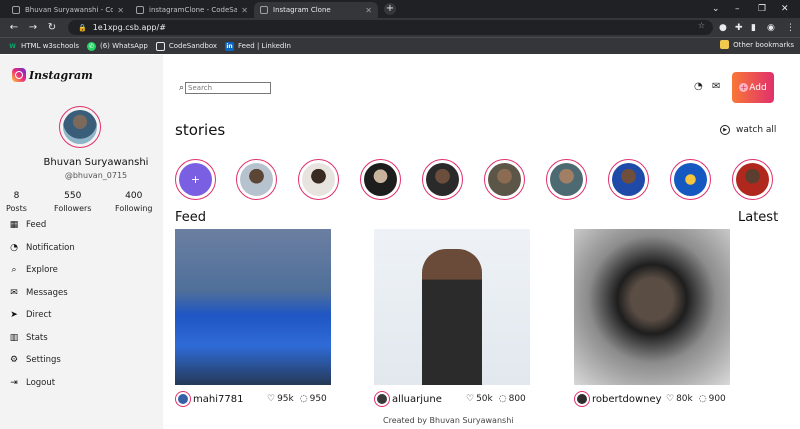 Image resolution: width=800 pixels, height=429 pixels. I want to click on bookmark-codesandbox: CodeSandbox, so click(186, 46).